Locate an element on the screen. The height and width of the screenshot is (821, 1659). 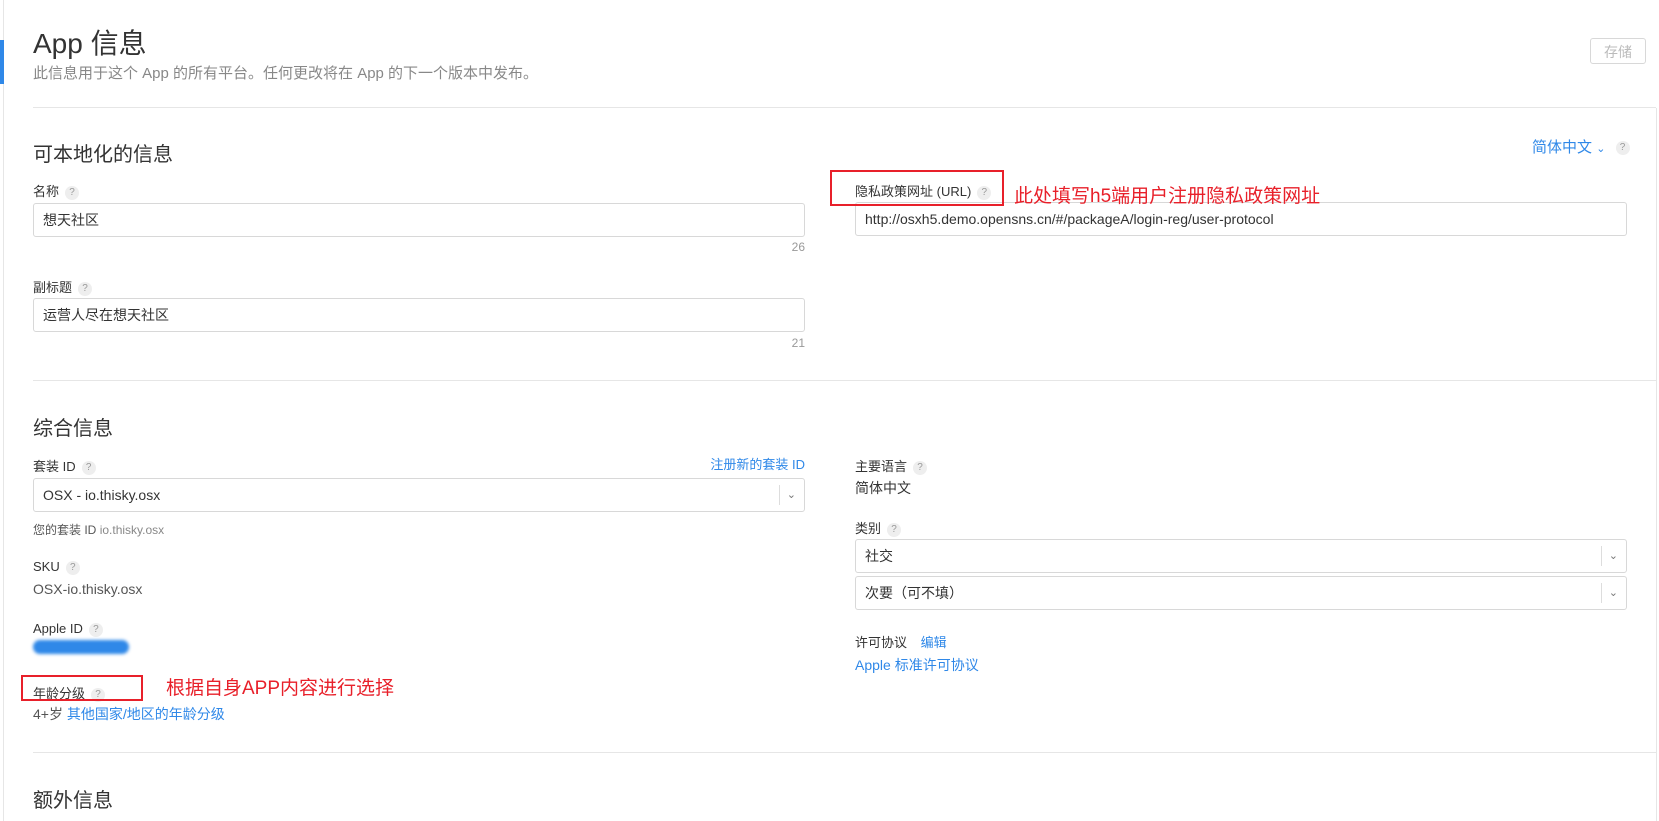
sku-value: OSX-io.thisky.osx is located at coordinates (88, 589).